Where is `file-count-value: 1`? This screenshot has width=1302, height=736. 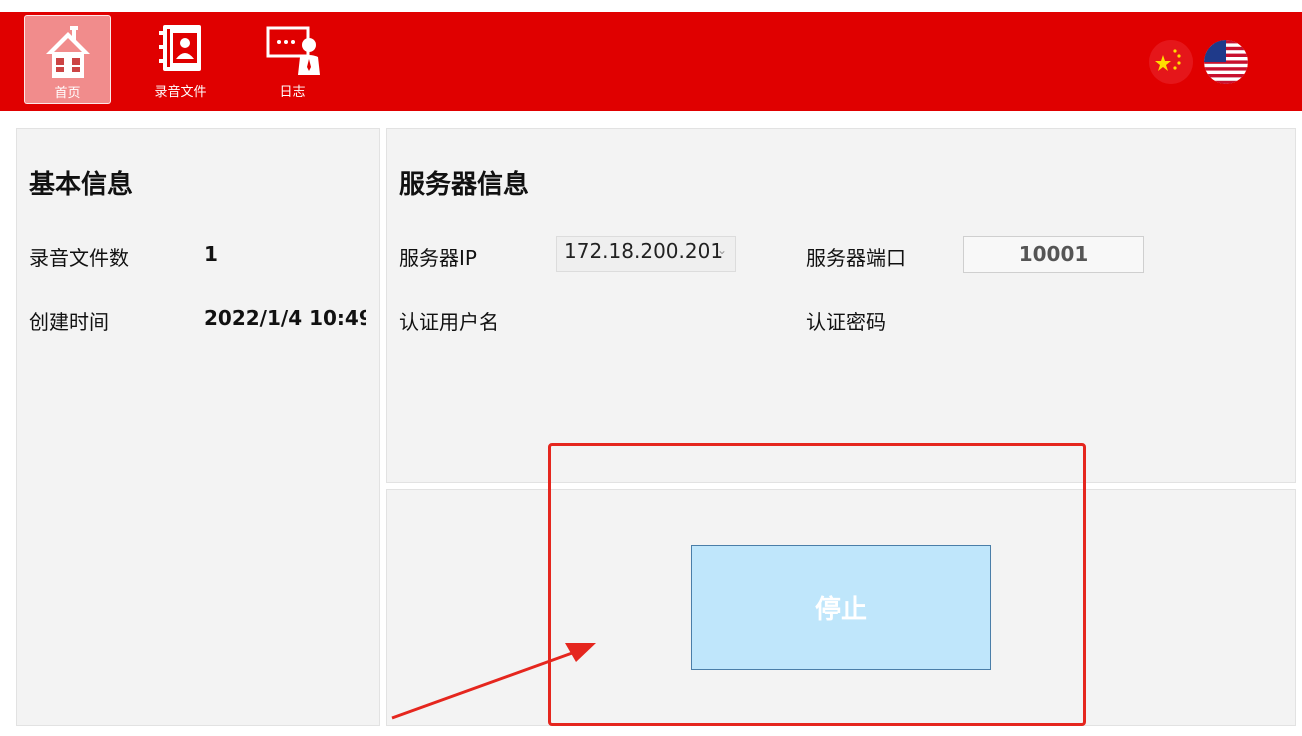
file-count-value: 1 is located at coordinates (211, 254).